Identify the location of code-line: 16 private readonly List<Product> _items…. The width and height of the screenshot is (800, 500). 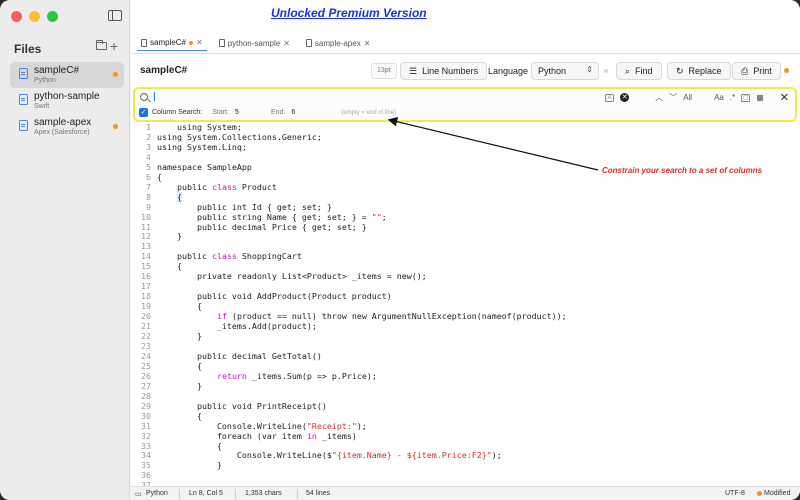
(465, 276).